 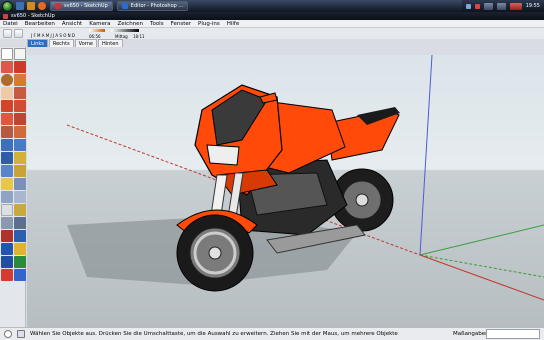 What do you see at coordinates (7, 132) in the screenshot?
I see `scale-icon` at bounding box center [7, 132].